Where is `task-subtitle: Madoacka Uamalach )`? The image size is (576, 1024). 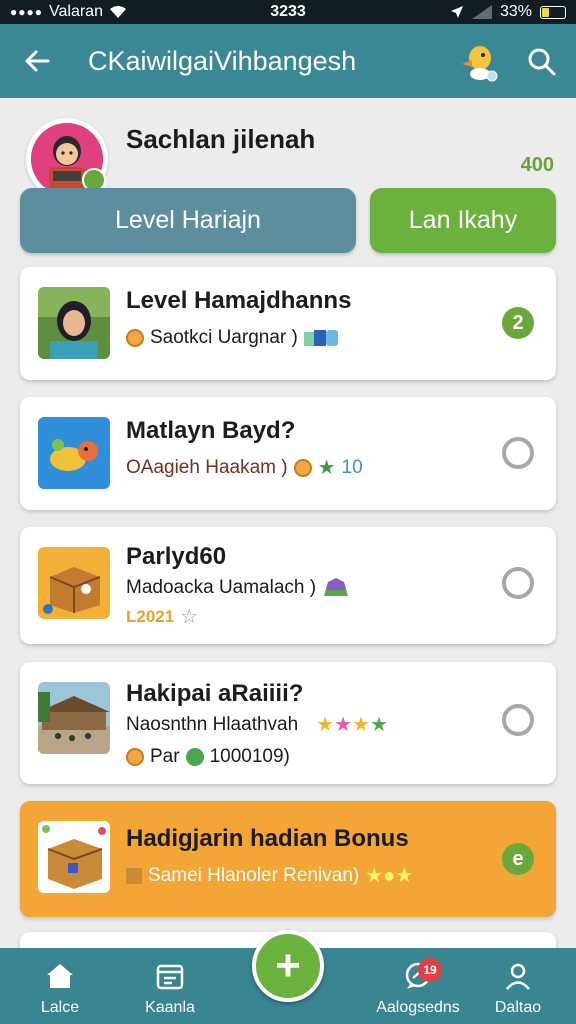
task-subtitle: Madoacka Uamalach ) is located at coordinates (221, 587).